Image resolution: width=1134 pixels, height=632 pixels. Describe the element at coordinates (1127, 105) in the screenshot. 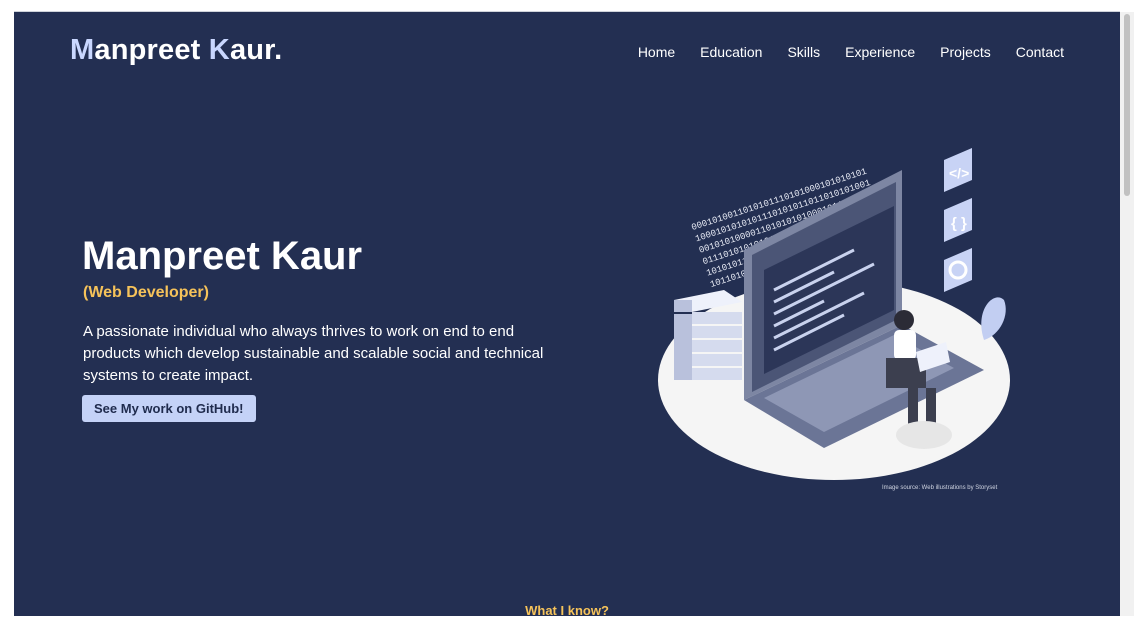

I see `scrollbar-thumb` at that location.